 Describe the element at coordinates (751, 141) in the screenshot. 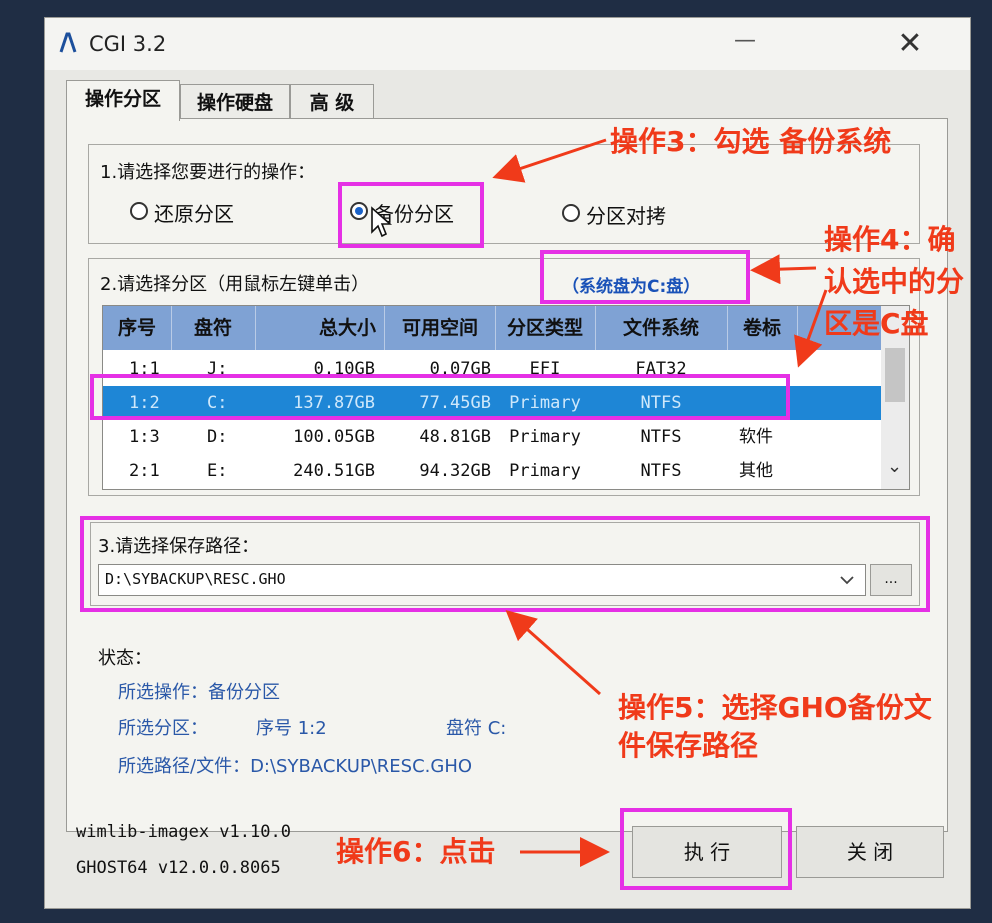

I see `annotation-op3: 操作3：勾选 备份系统` at that location.